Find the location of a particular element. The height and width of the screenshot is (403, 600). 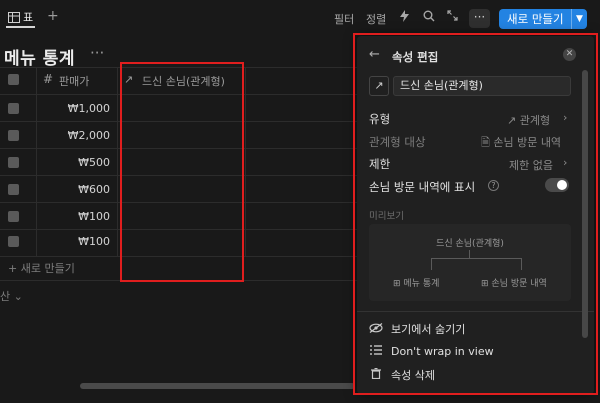

sort-button: 정렬 is located at coordinates (376, 19).